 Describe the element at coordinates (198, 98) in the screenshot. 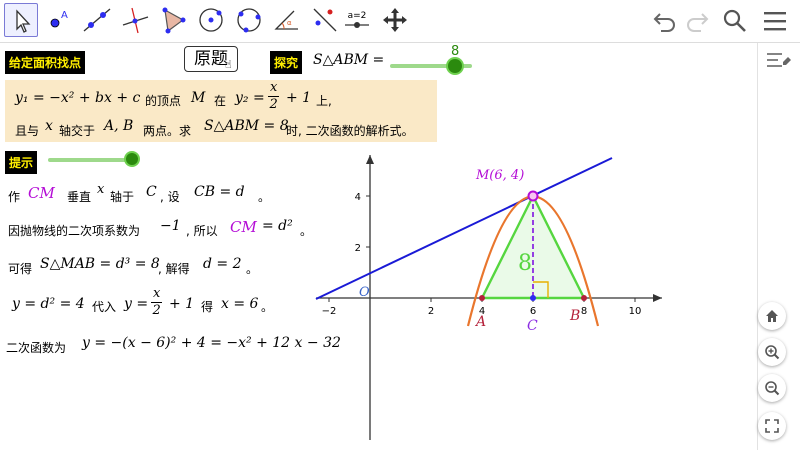

I see `problem-M: M` at that location.